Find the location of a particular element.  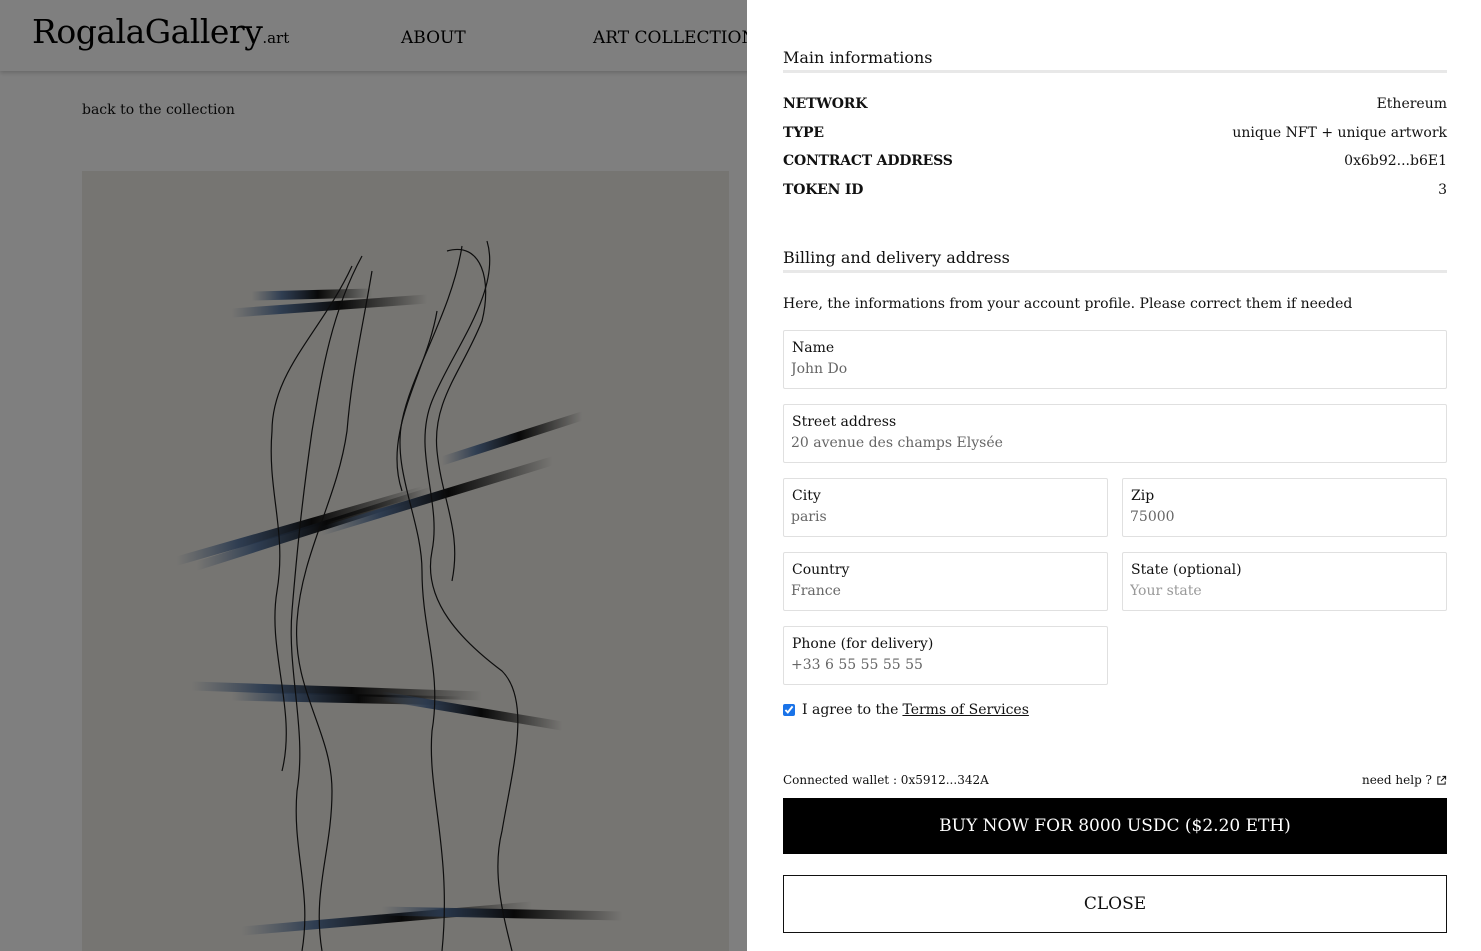

info-row-token-id: TOKEN ID 3 is located at coordinates (1115, 192).